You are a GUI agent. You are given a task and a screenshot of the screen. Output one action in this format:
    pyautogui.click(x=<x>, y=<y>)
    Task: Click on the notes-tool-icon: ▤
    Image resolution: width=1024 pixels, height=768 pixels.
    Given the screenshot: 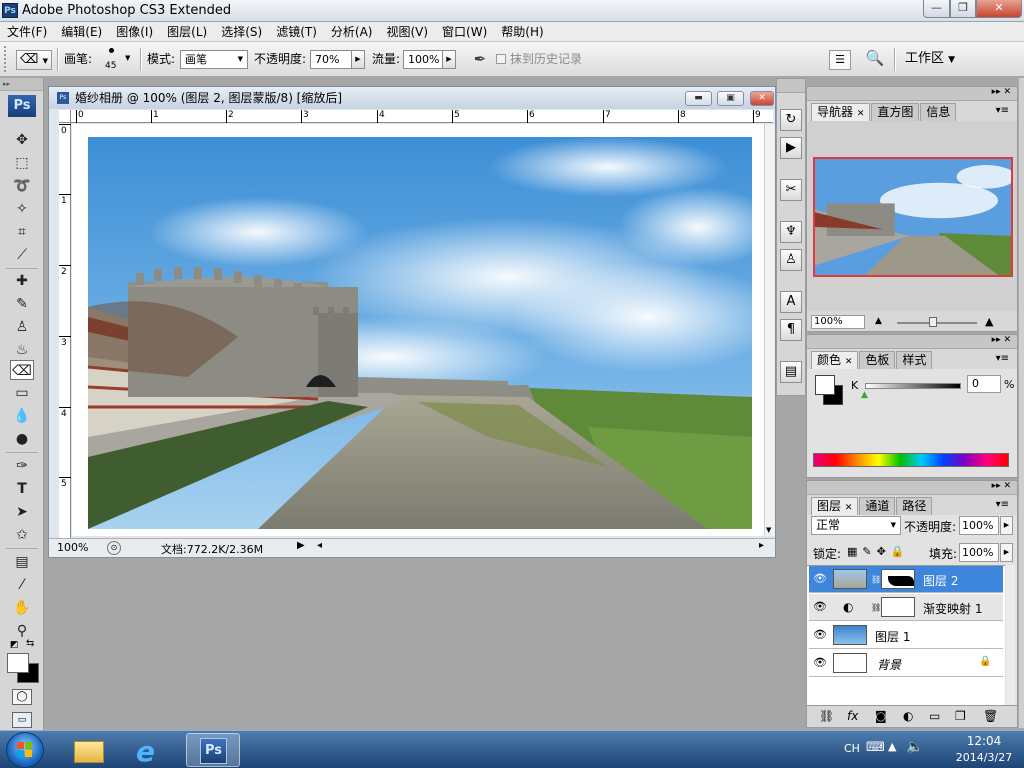 What is the action you would take?
    pyautogui.click(x=22, y=562)
    